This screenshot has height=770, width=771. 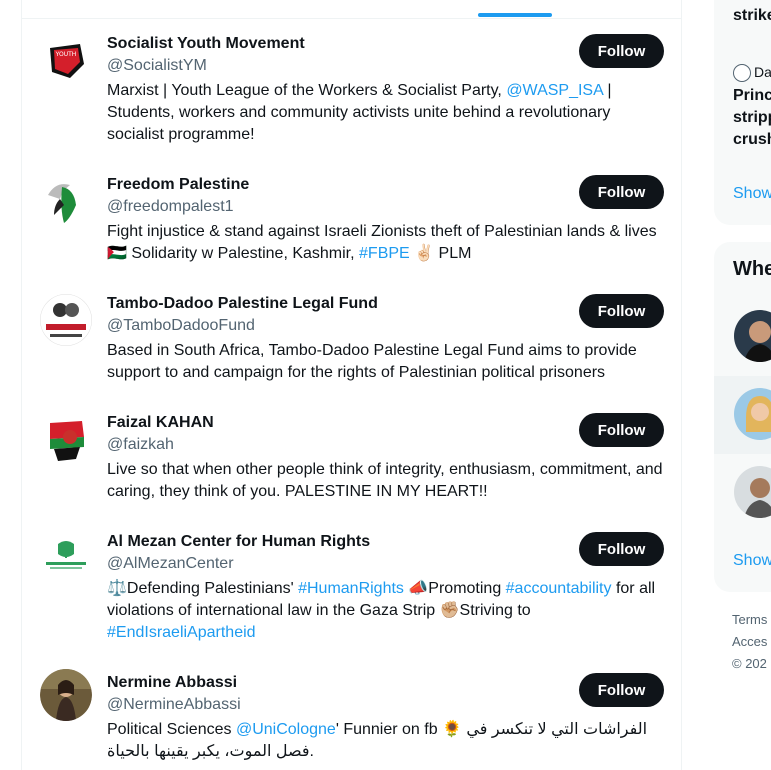 What do you see at coordinates (242, 304) in the screenshot?
I see `user-name: Tambo-Dadoo Palestine Legal Fund` at bounding box center [242, 304].